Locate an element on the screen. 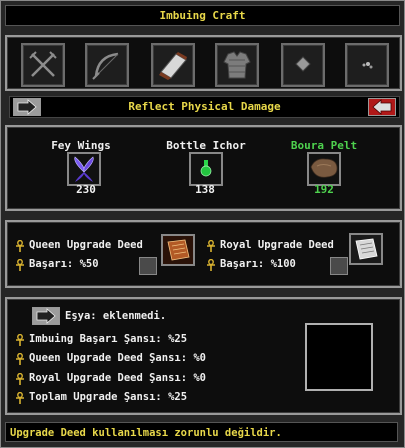 The height and width of the screenshot is (448, 405). resource-name: Boura Pelt is located at coordinates (324, 145).